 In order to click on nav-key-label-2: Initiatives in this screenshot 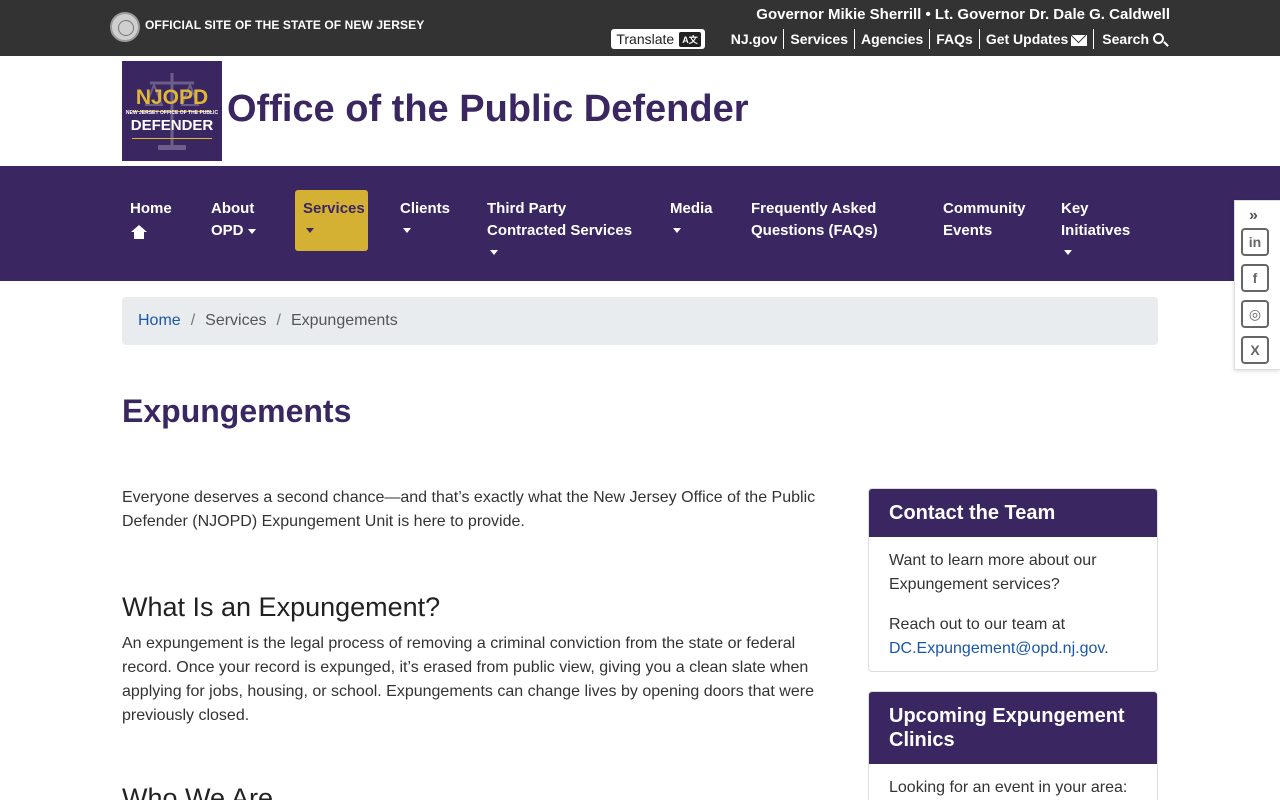, I will do `click(1096, 230)`.